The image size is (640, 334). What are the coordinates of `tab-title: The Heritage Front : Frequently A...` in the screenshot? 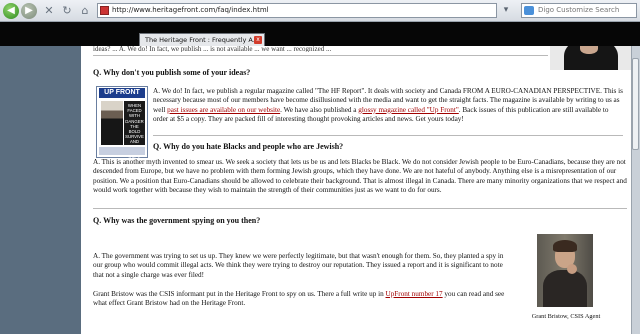 It's located at (202, 40).